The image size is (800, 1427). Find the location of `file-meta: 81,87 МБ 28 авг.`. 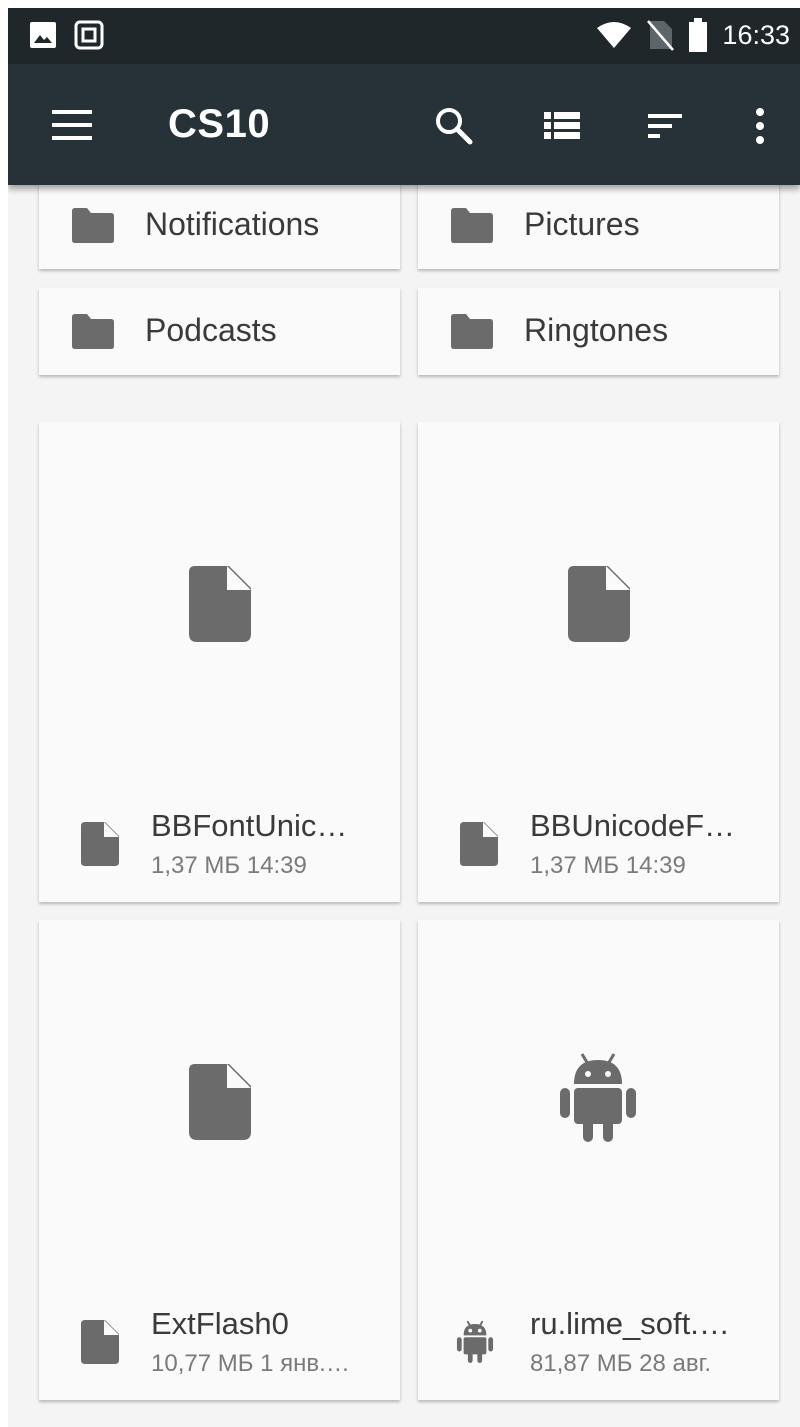

file-meta: 81,87 МБ 28 авг. is located at coordinates (621, 1363).